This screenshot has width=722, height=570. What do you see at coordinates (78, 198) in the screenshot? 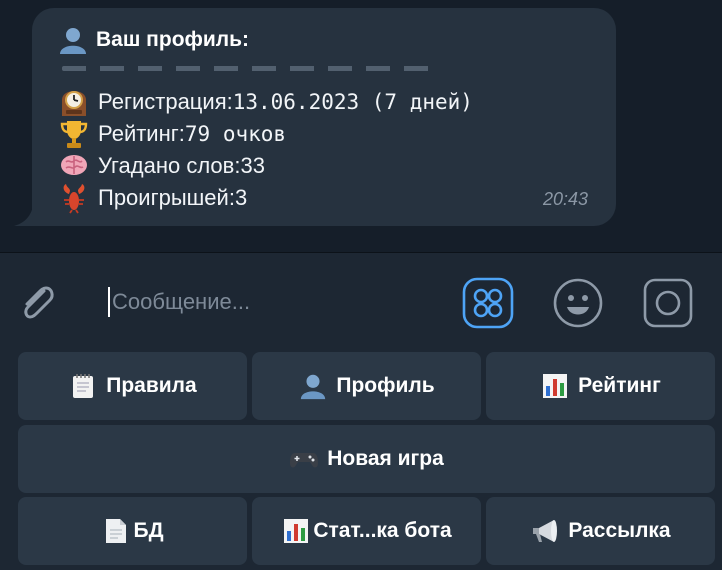
I see `lobster-icon` at bounding box center [78, 198].